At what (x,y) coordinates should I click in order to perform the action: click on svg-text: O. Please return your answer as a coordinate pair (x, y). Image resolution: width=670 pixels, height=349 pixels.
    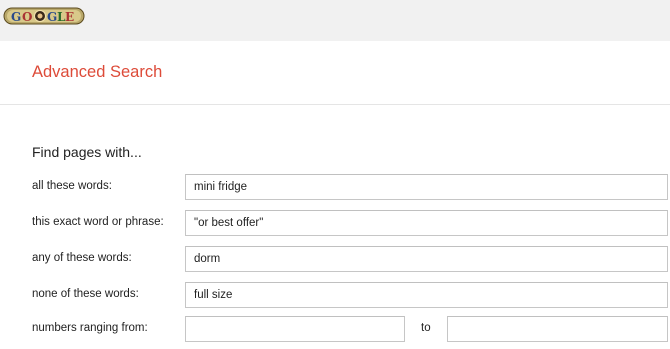
    Looking at the image, I should click on (27, 17).